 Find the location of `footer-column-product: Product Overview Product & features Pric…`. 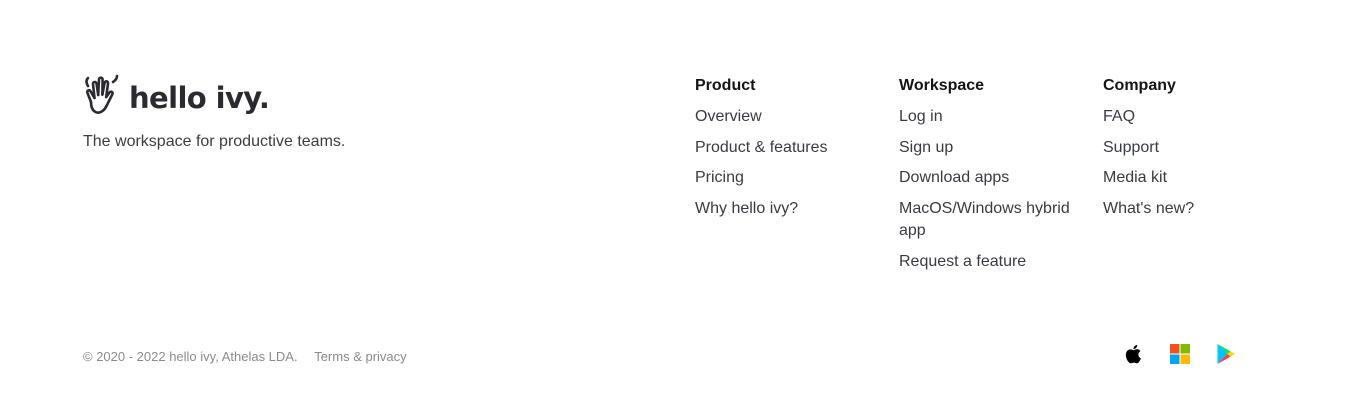

footer-column-product: Product Overview Product & features Pric… is located at coordinates (790, 152).